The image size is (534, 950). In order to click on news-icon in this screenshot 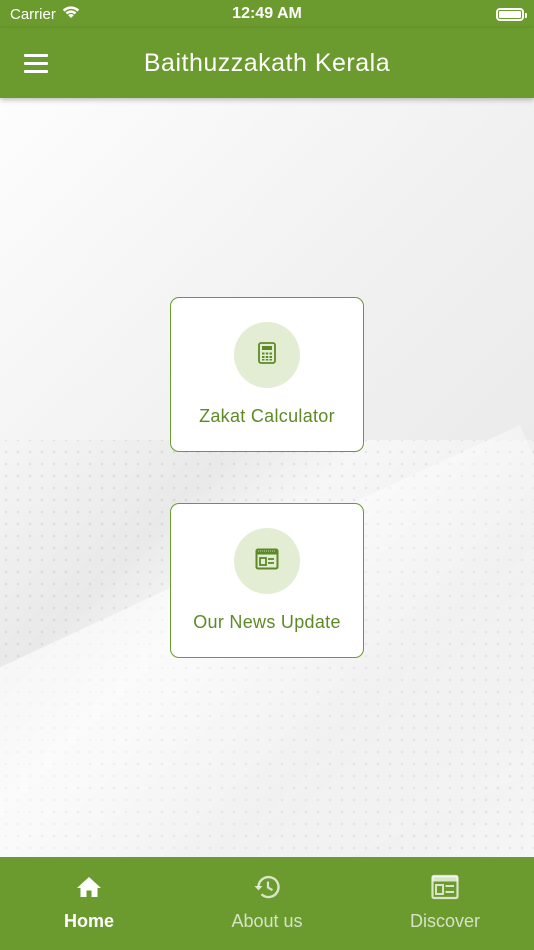, I will do `click(267, 561)`.